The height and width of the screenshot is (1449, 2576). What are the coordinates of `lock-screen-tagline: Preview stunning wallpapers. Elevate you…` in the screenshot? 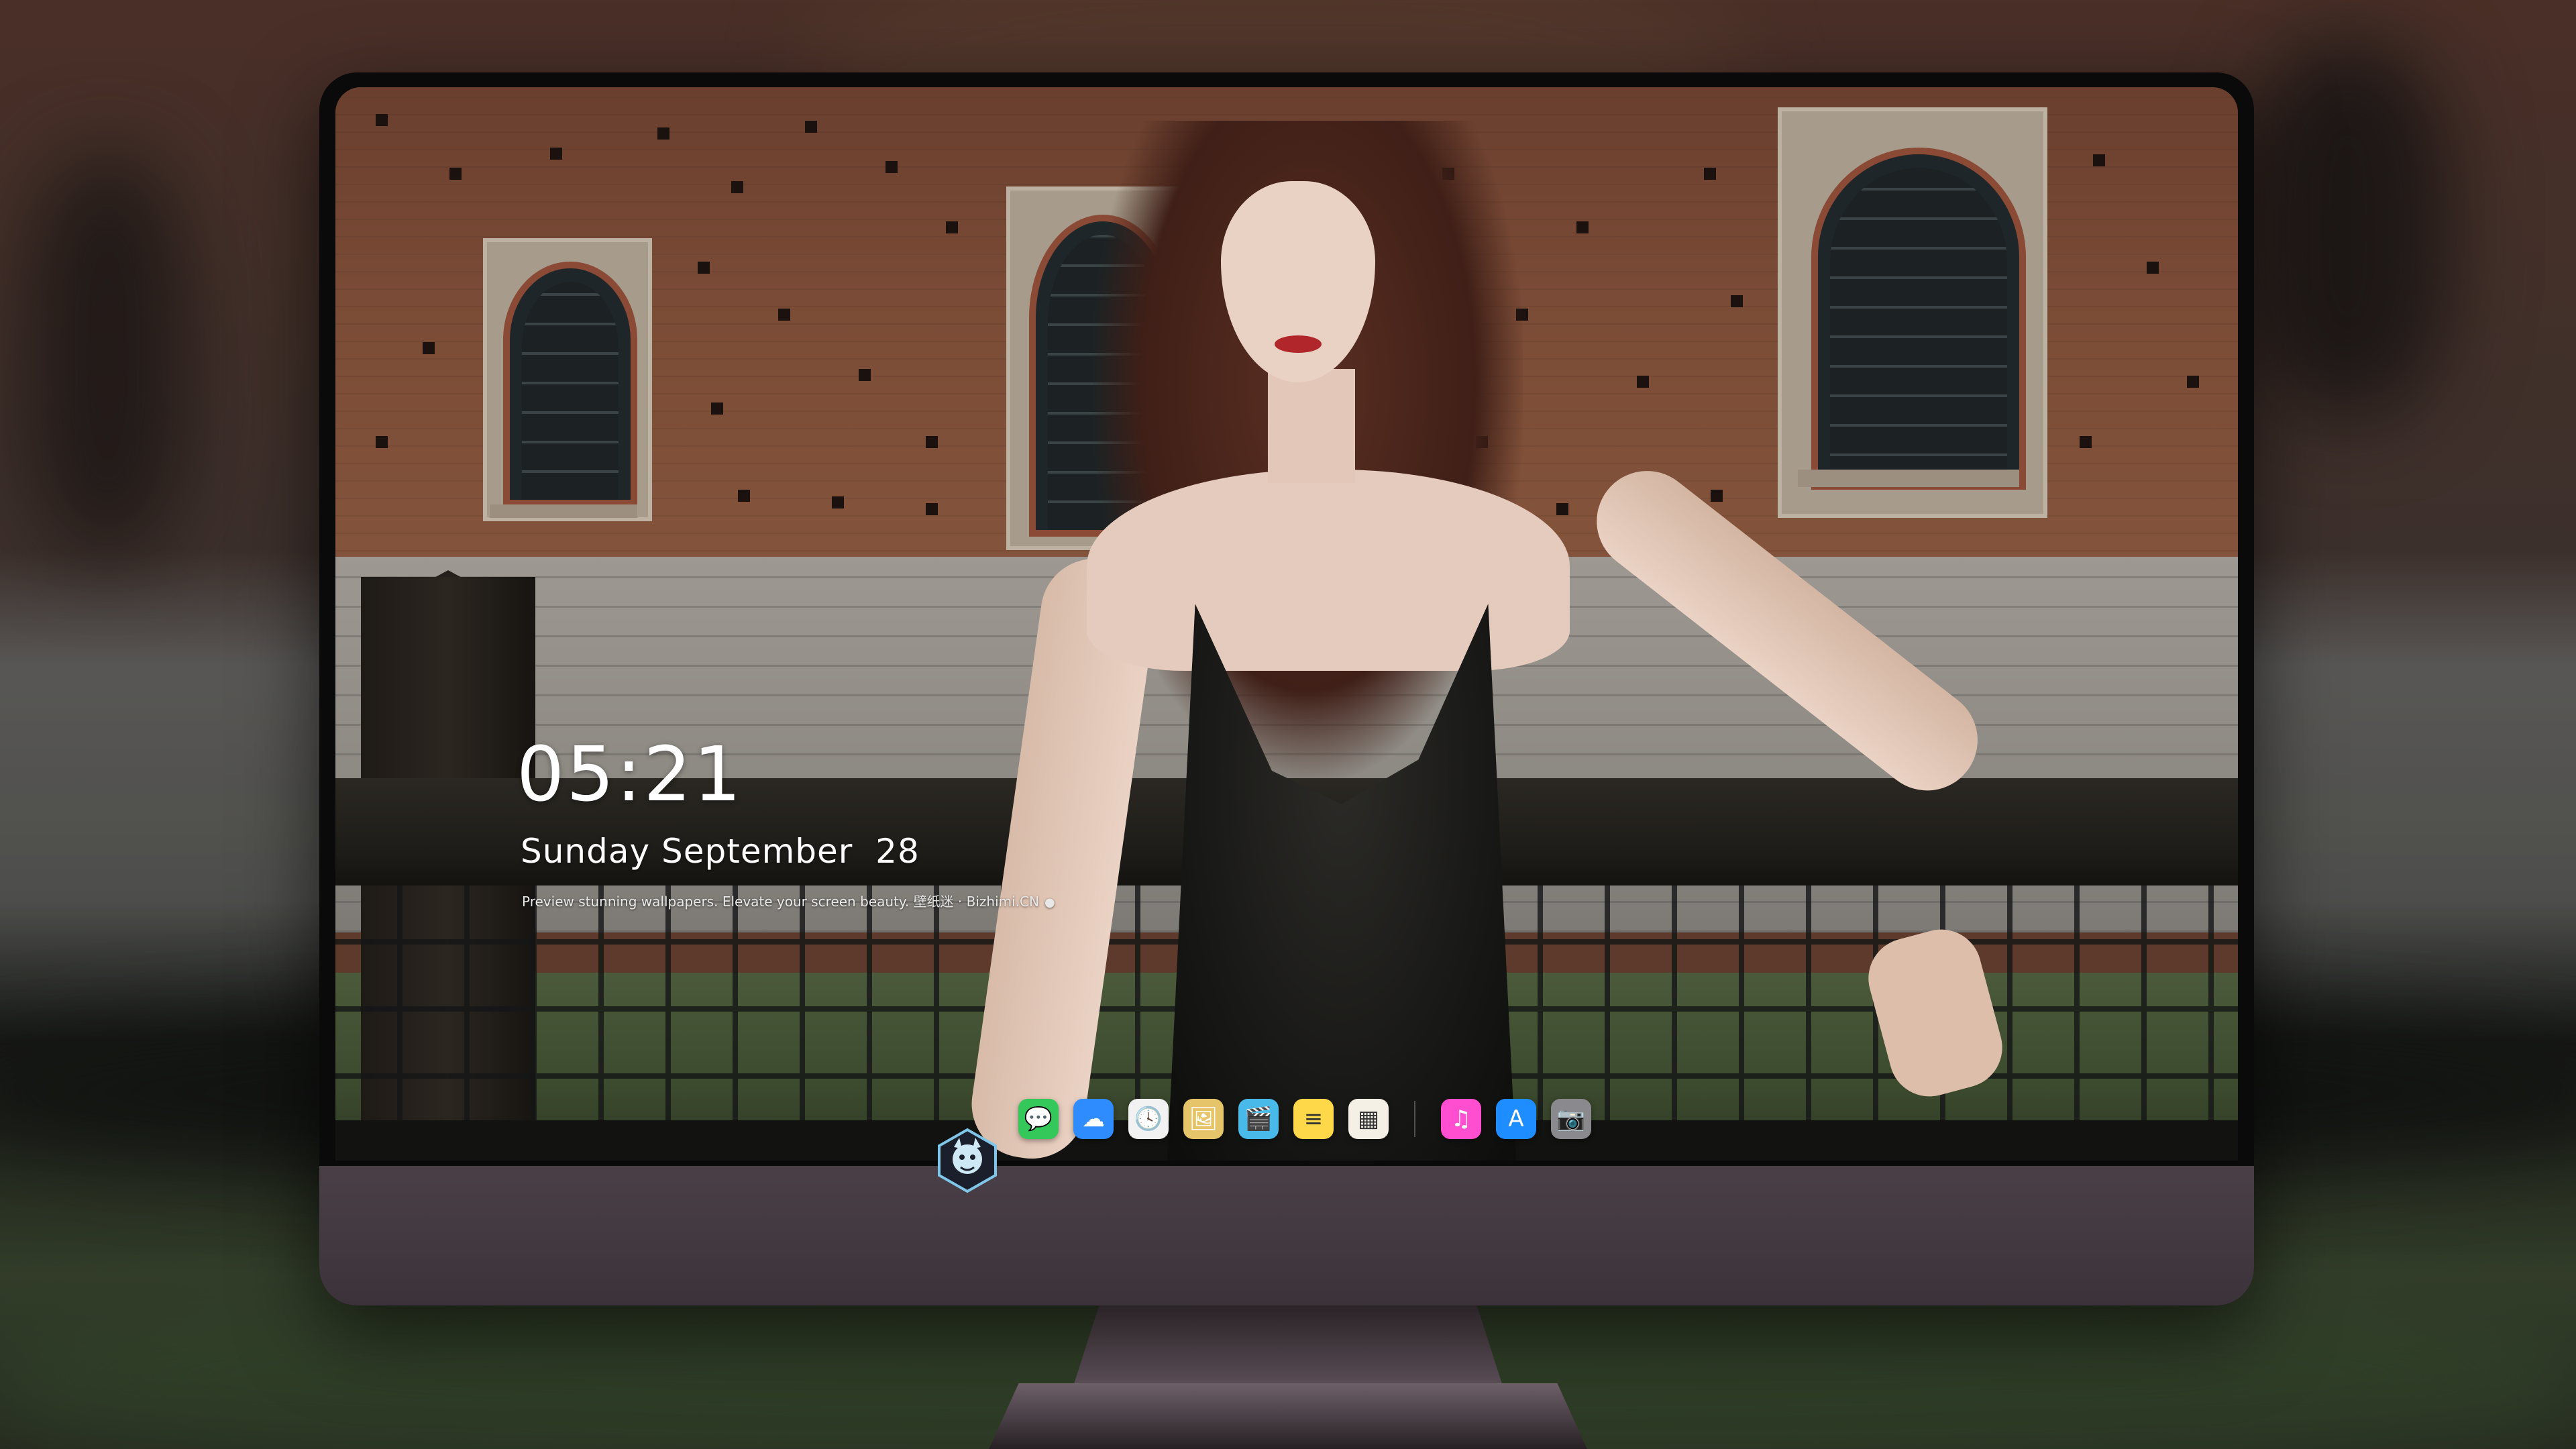 It's located at (788, 900).